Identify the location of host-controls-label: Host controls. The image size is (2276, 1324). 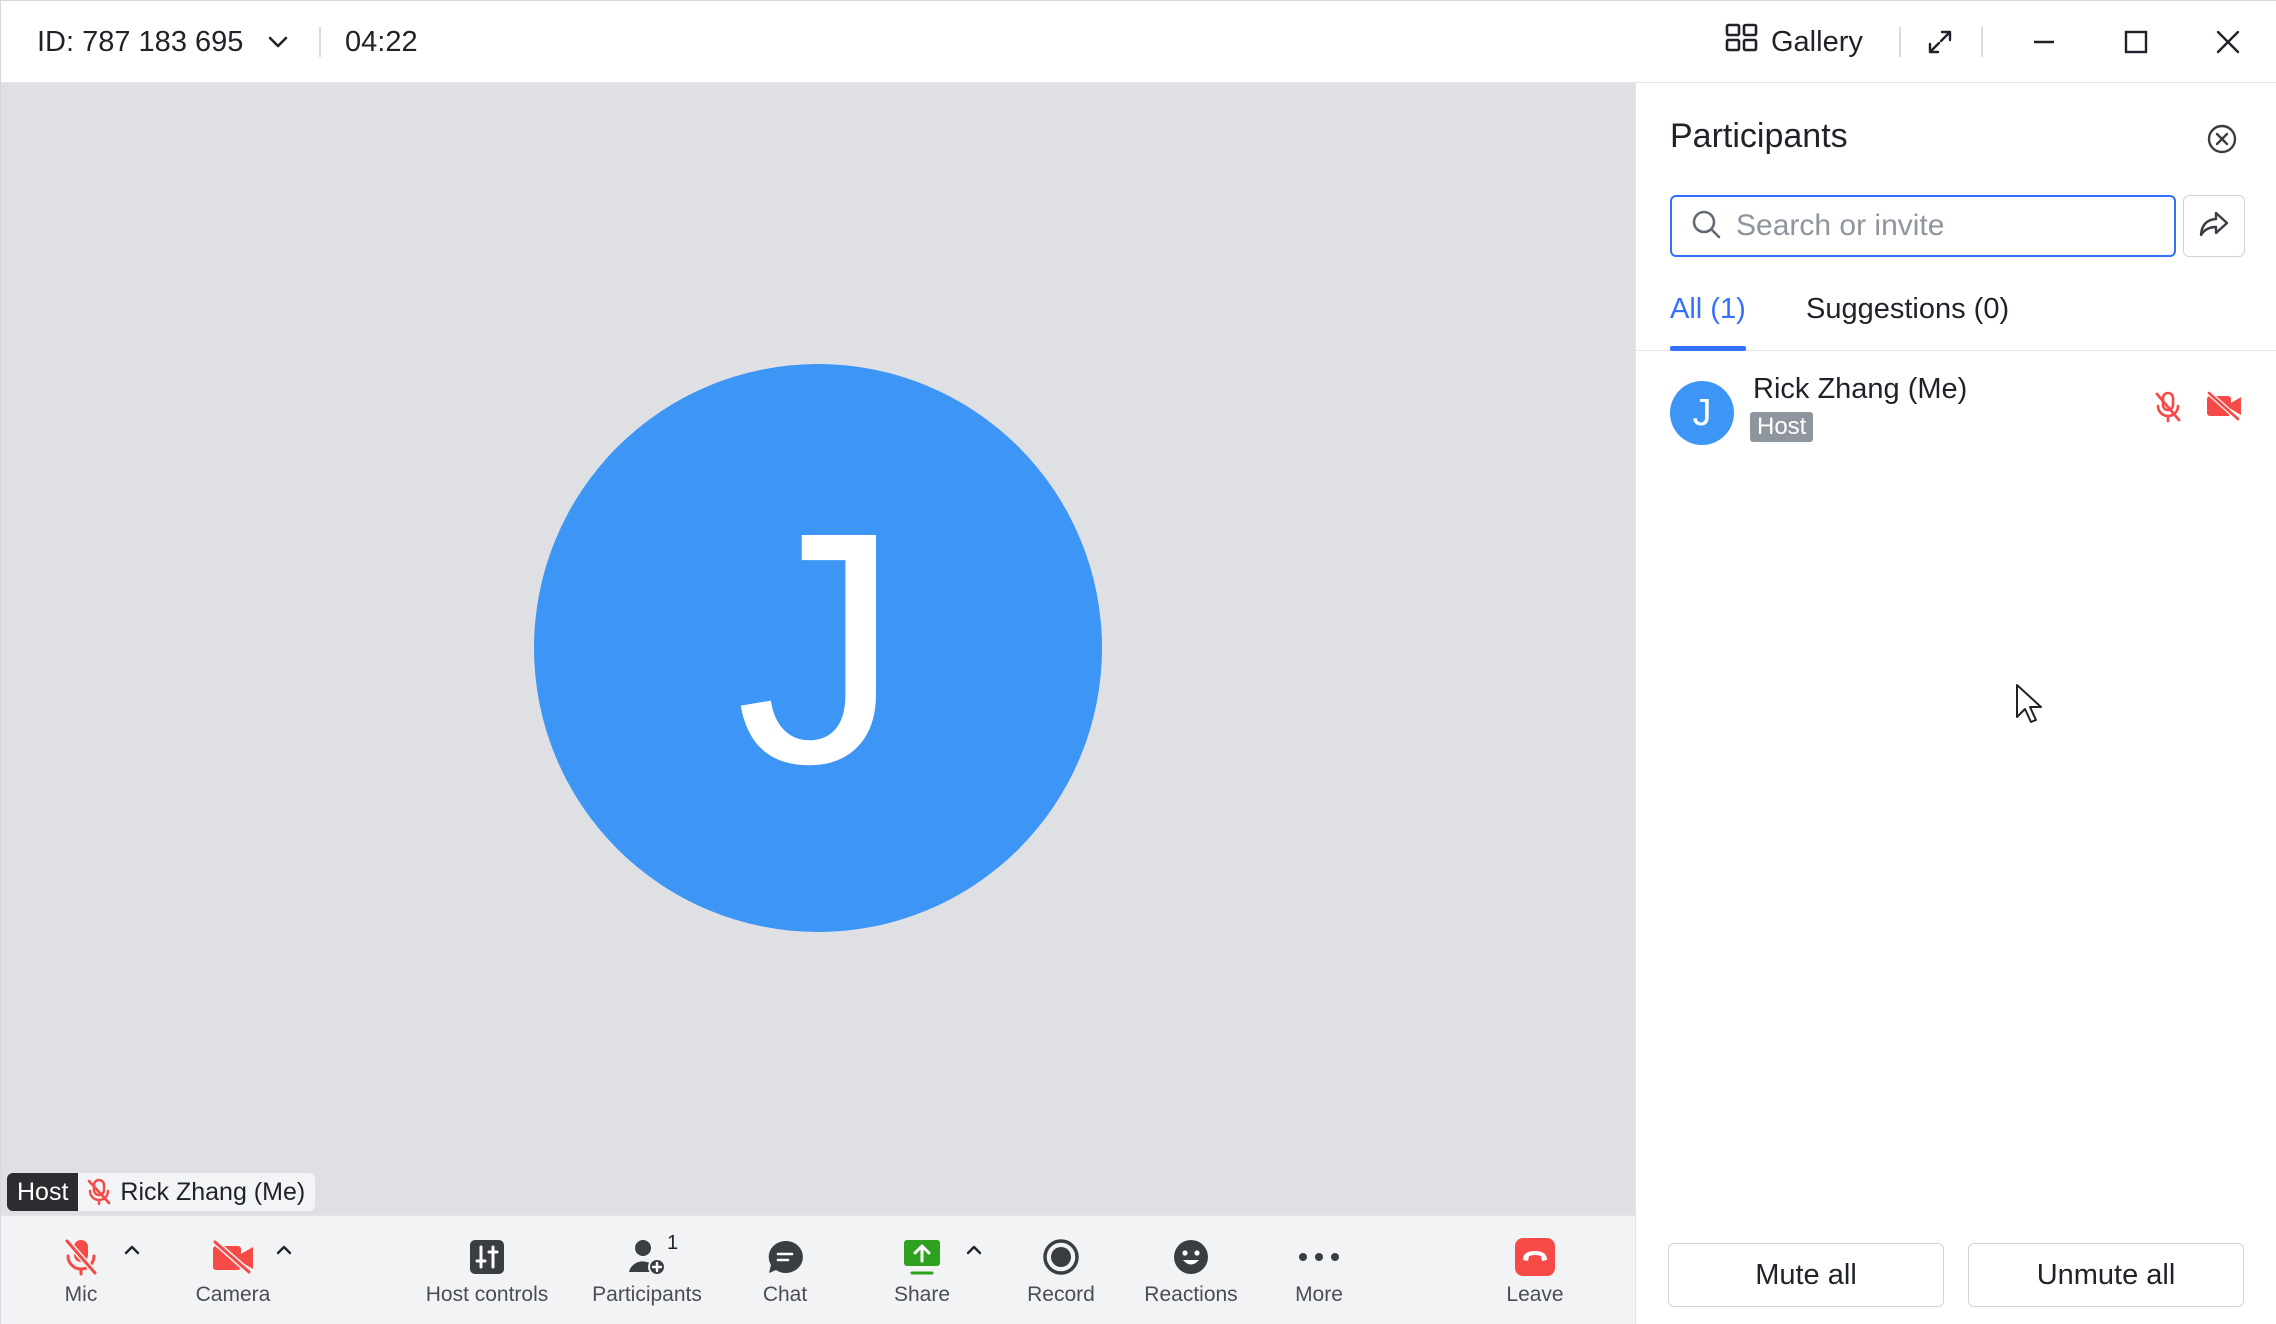
(487, 1294).